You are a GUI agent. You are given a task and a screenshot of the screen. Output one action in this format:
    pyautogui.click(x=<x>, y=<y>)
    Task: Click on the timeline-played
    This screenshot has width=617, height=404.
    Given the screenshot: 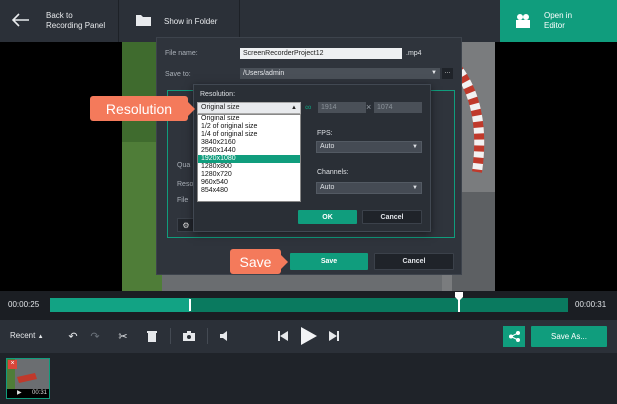 What is the action you would take?
    pyautogui.click(x=120, y=305)
    